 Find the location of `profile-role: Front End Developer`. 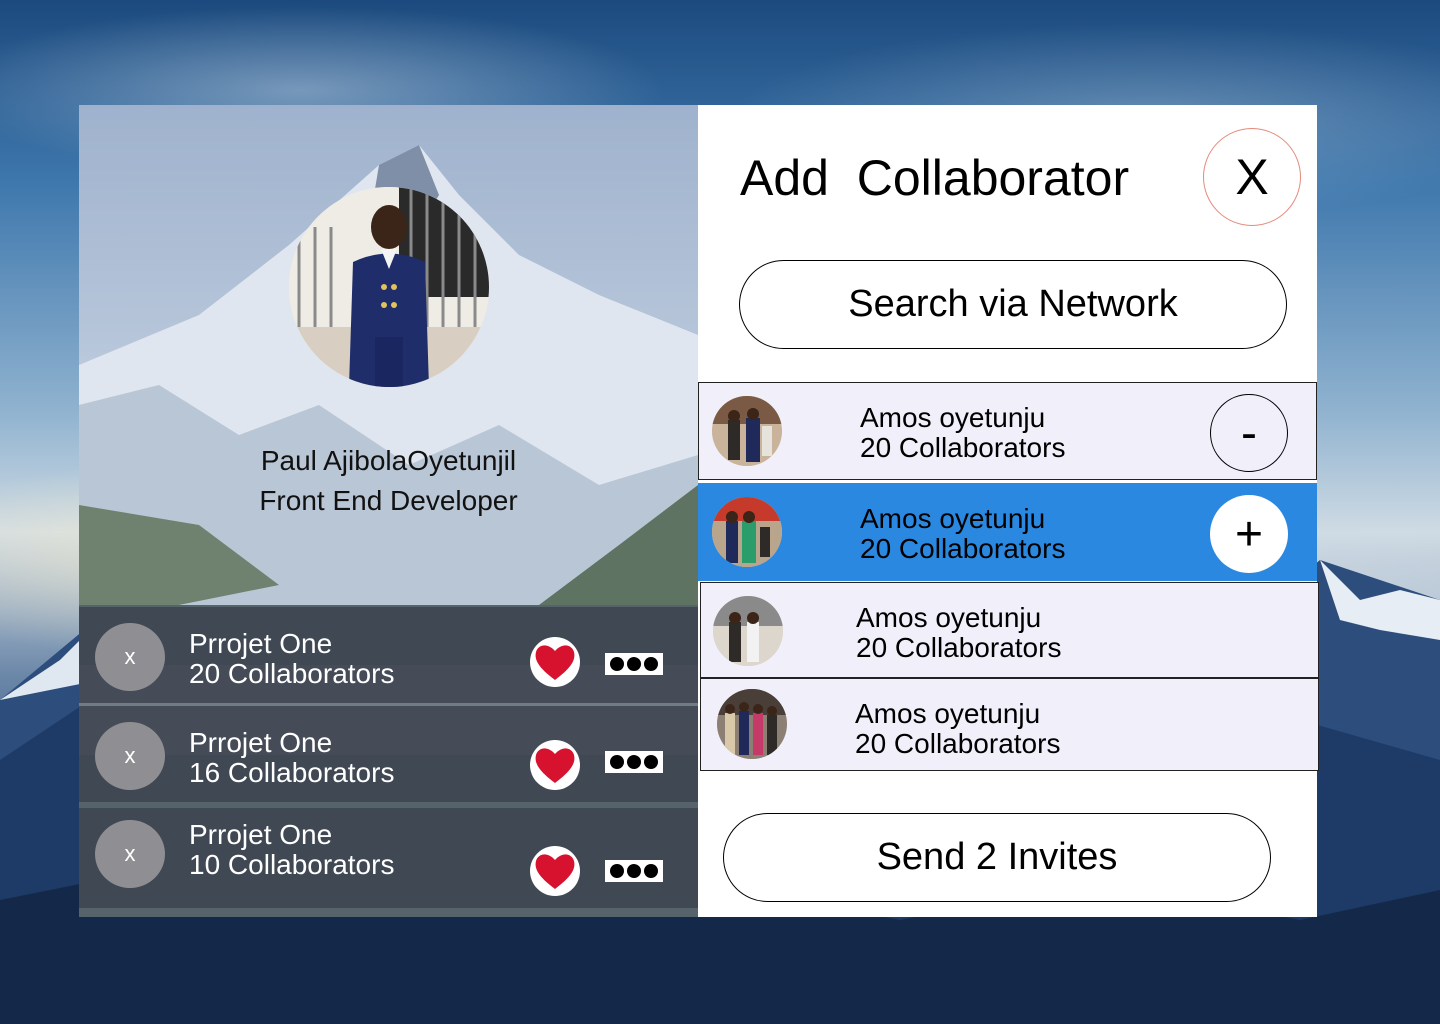

profile-role: Front End Developer is located at coordinates (388, 500).